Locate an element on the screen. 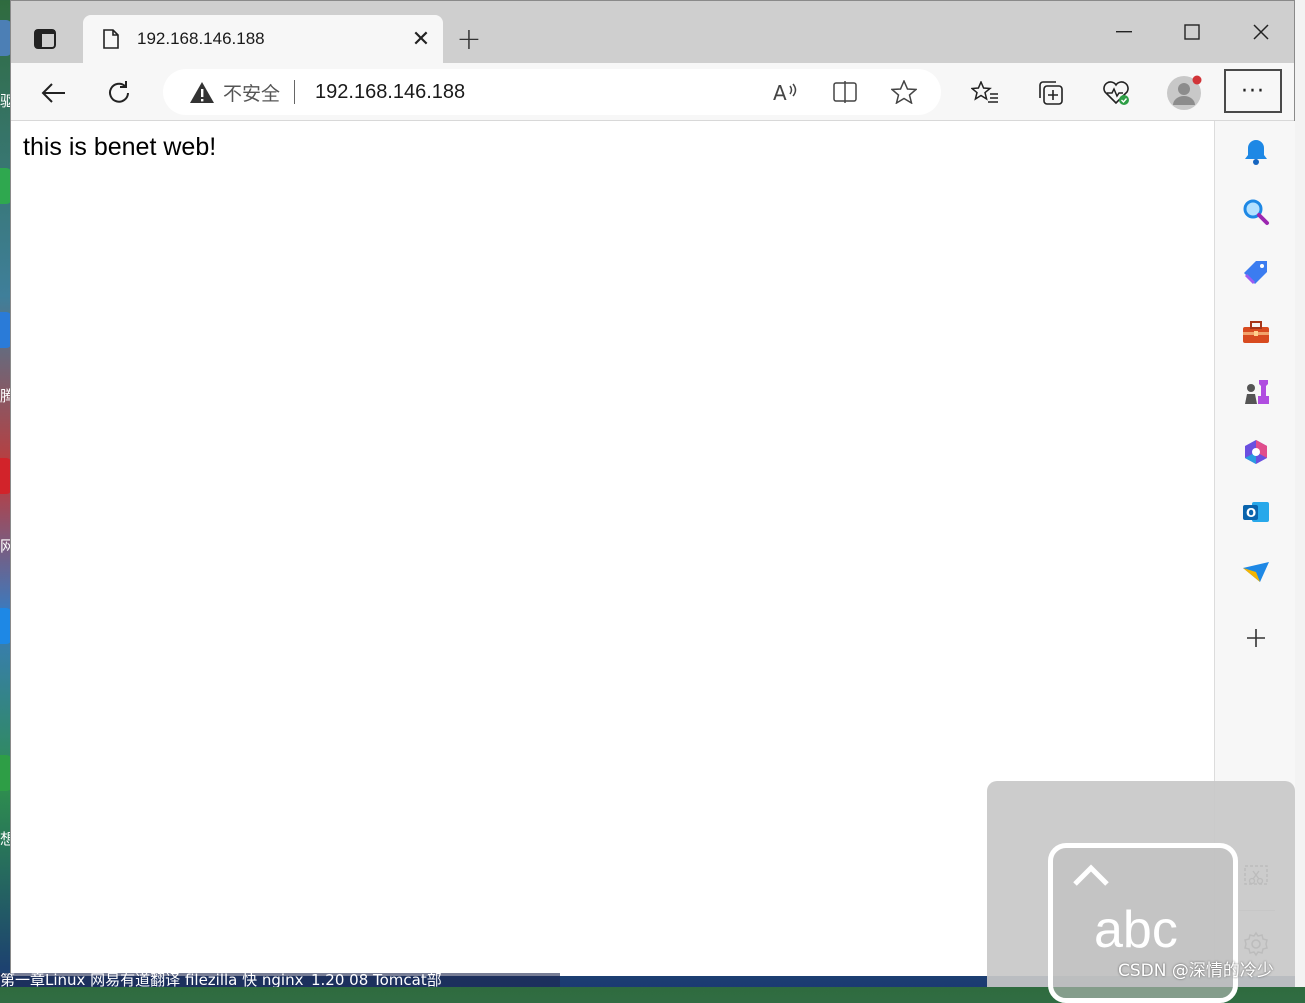 The image size is (1305, 1003). tab-actions-icon is located at coordinates (45, 39).